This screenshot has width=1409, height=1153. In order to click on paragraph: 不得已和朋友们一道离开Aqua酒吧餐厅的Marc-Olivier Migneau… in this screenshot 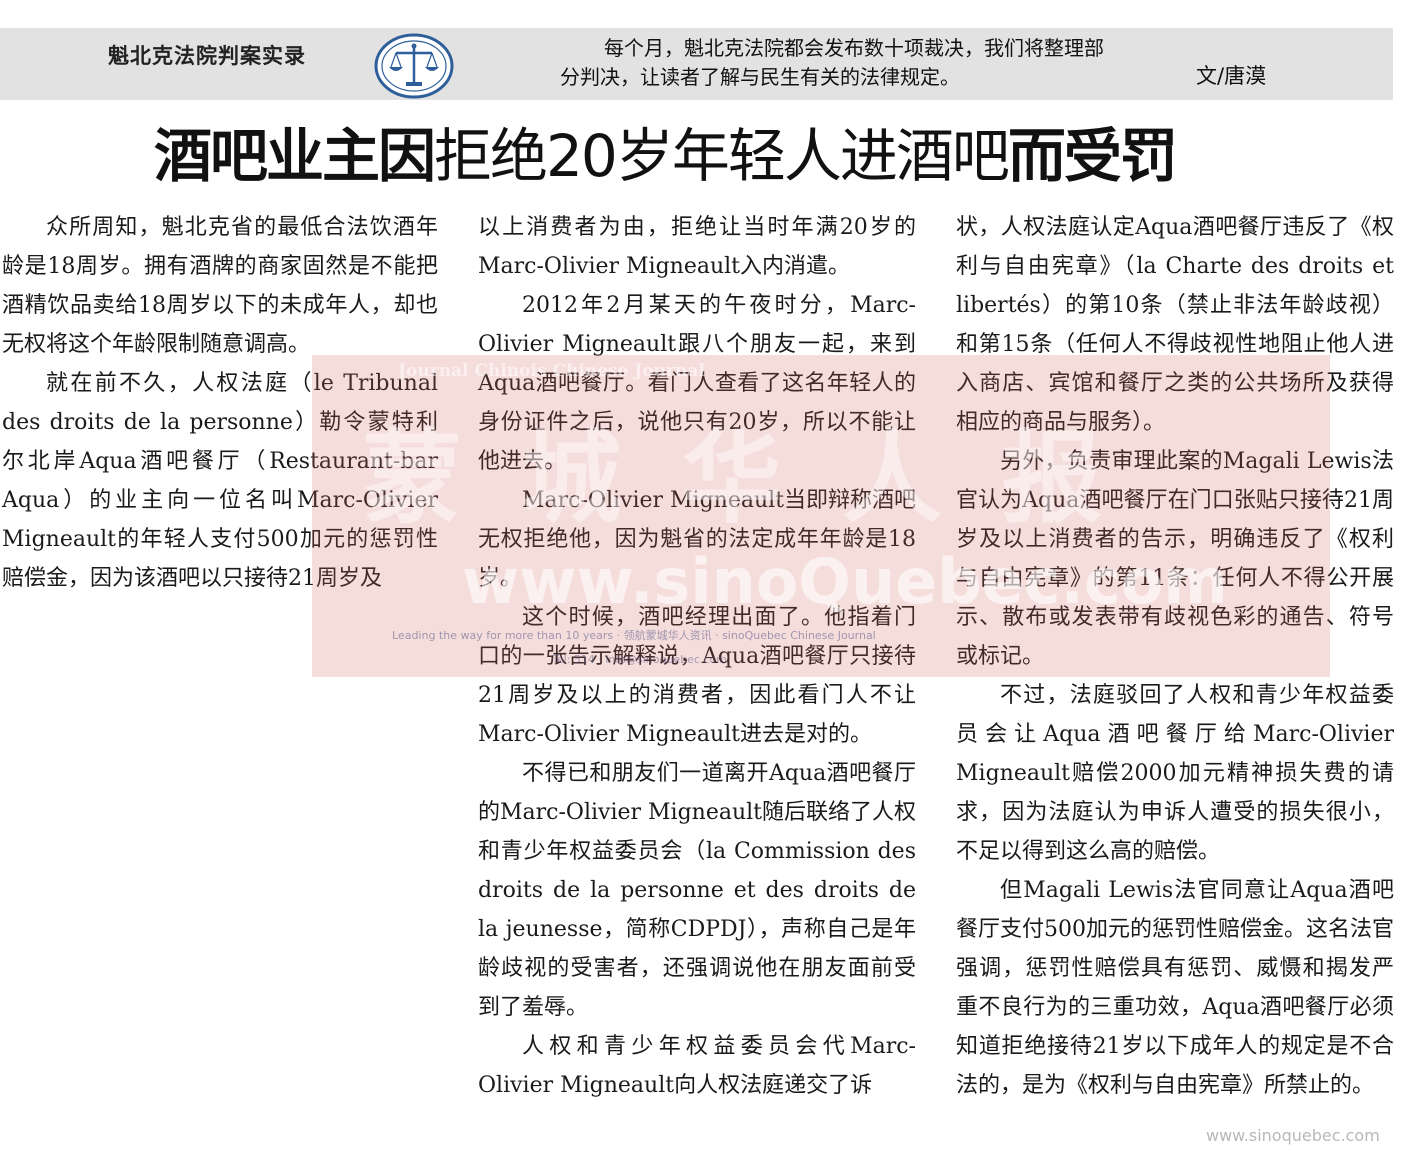, I will do `click(697, 890)`.